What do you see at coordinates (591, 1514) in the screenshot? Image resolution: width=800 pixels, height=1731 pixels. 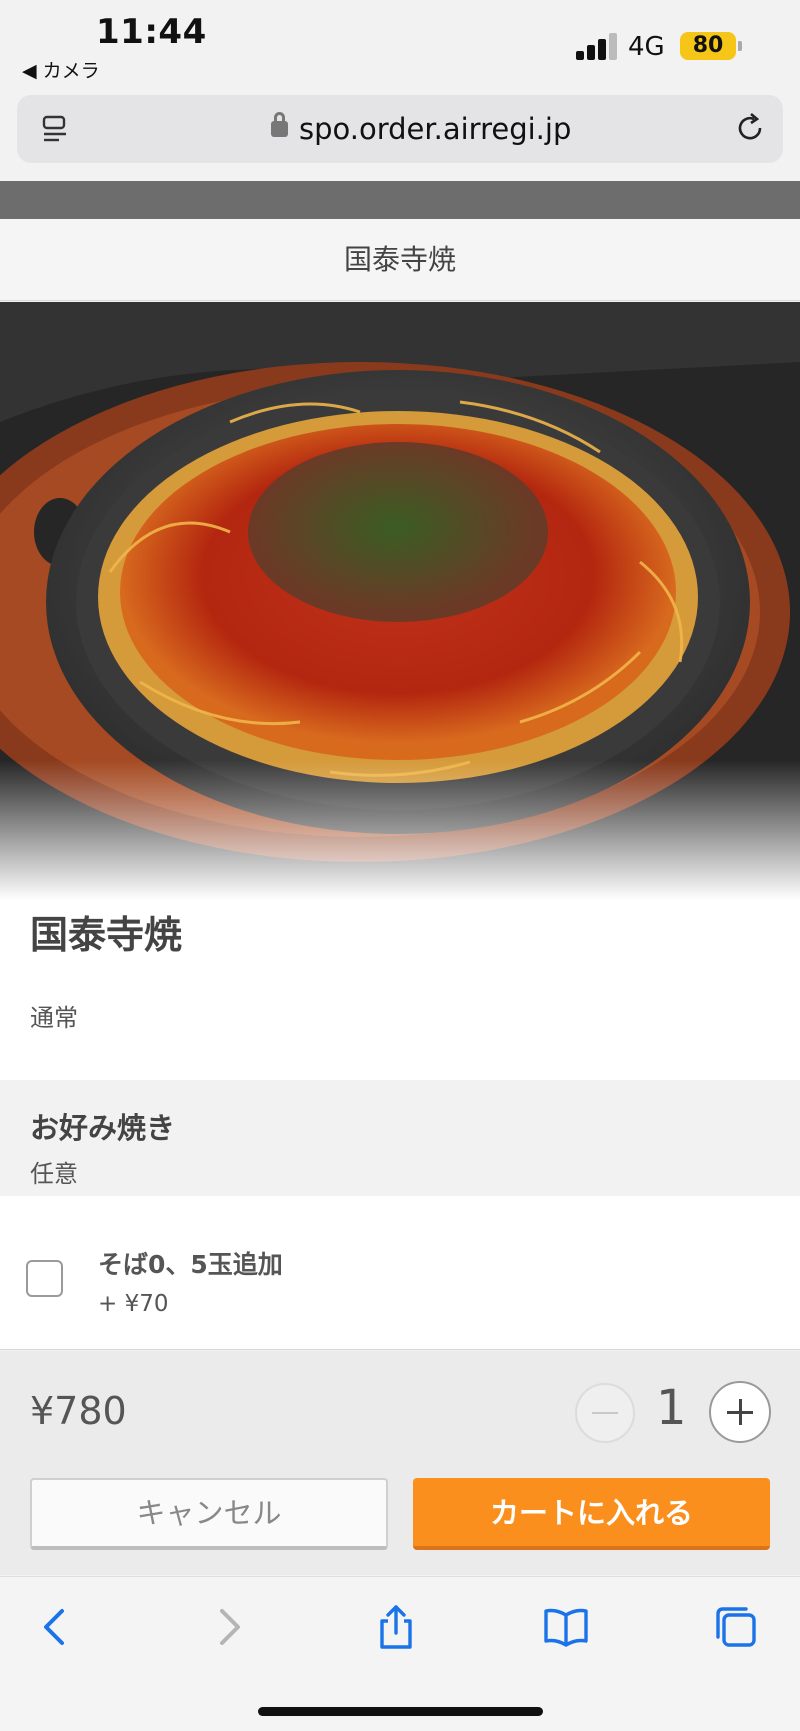 I see `add-to-cart-button: カートに入れる` at bounding box center [591, 1514].